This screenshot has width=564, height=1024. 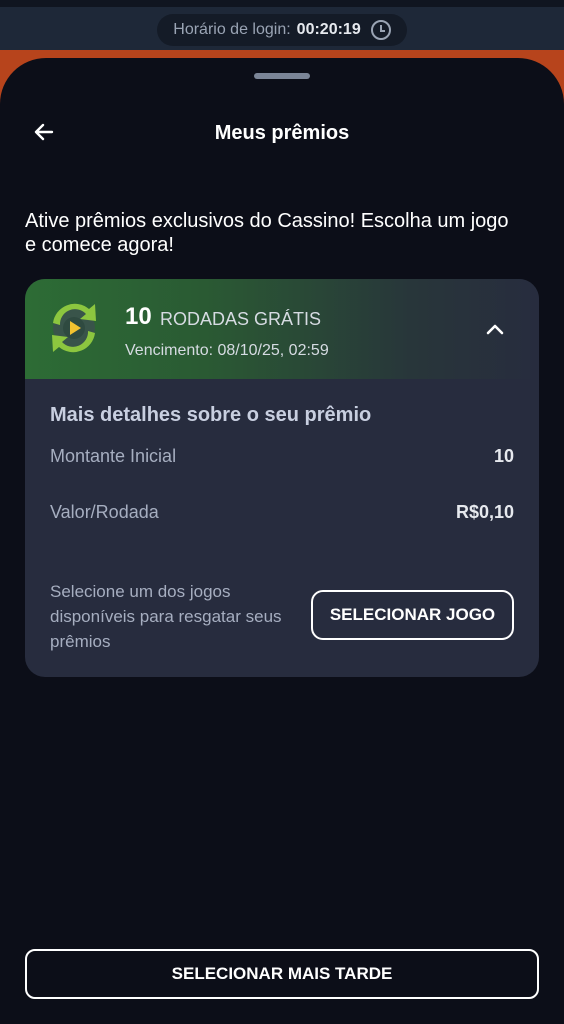 What do you see at coordinates (232, 29) in the screenshot?
I see `login-label: Horário de login:` at bounding box center [232, 29].